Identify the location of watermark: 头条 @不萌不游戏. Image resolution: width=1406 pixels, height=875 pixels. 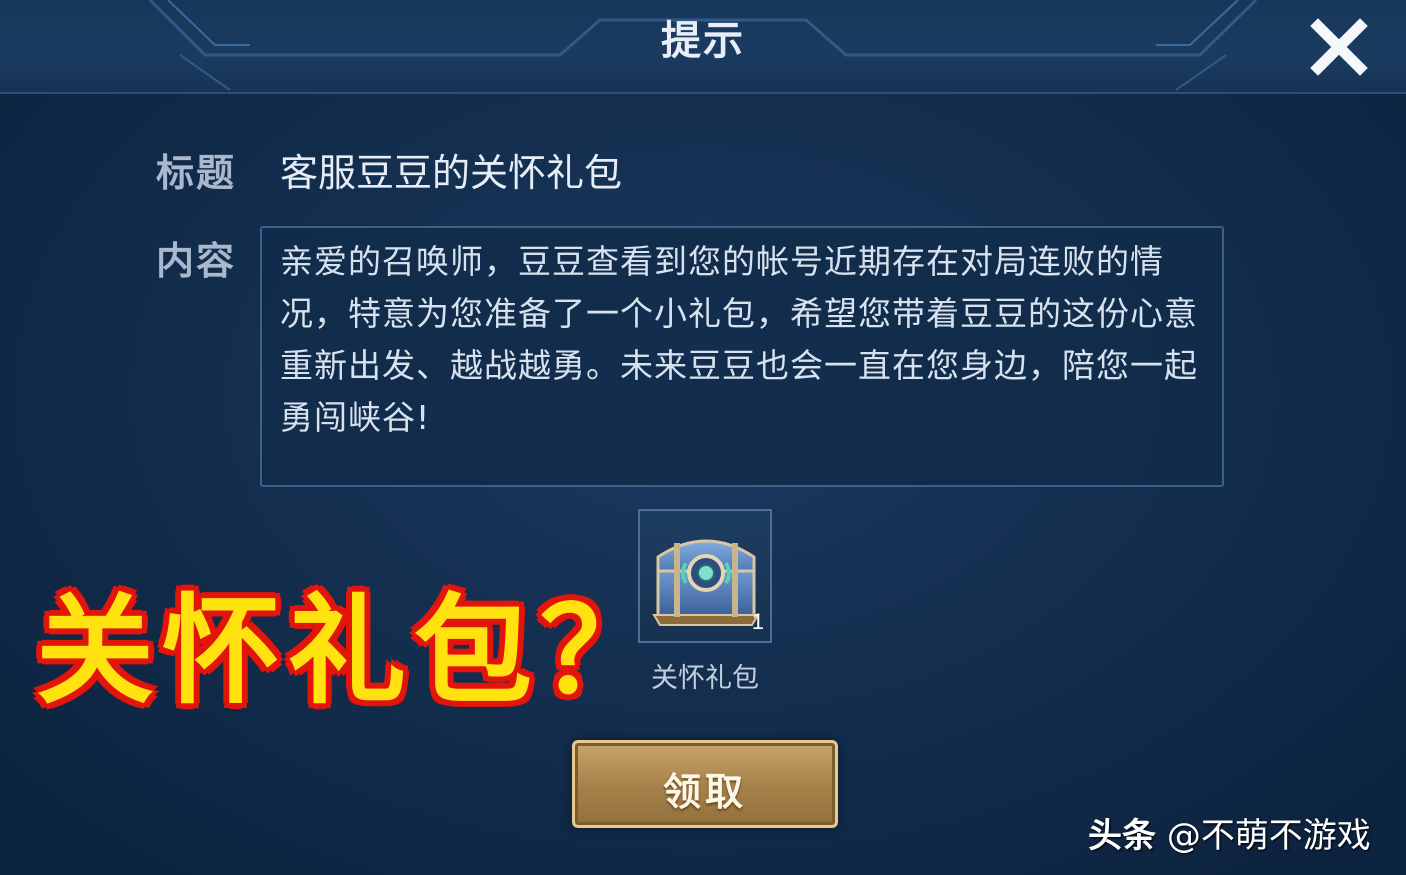
(1229, 832).